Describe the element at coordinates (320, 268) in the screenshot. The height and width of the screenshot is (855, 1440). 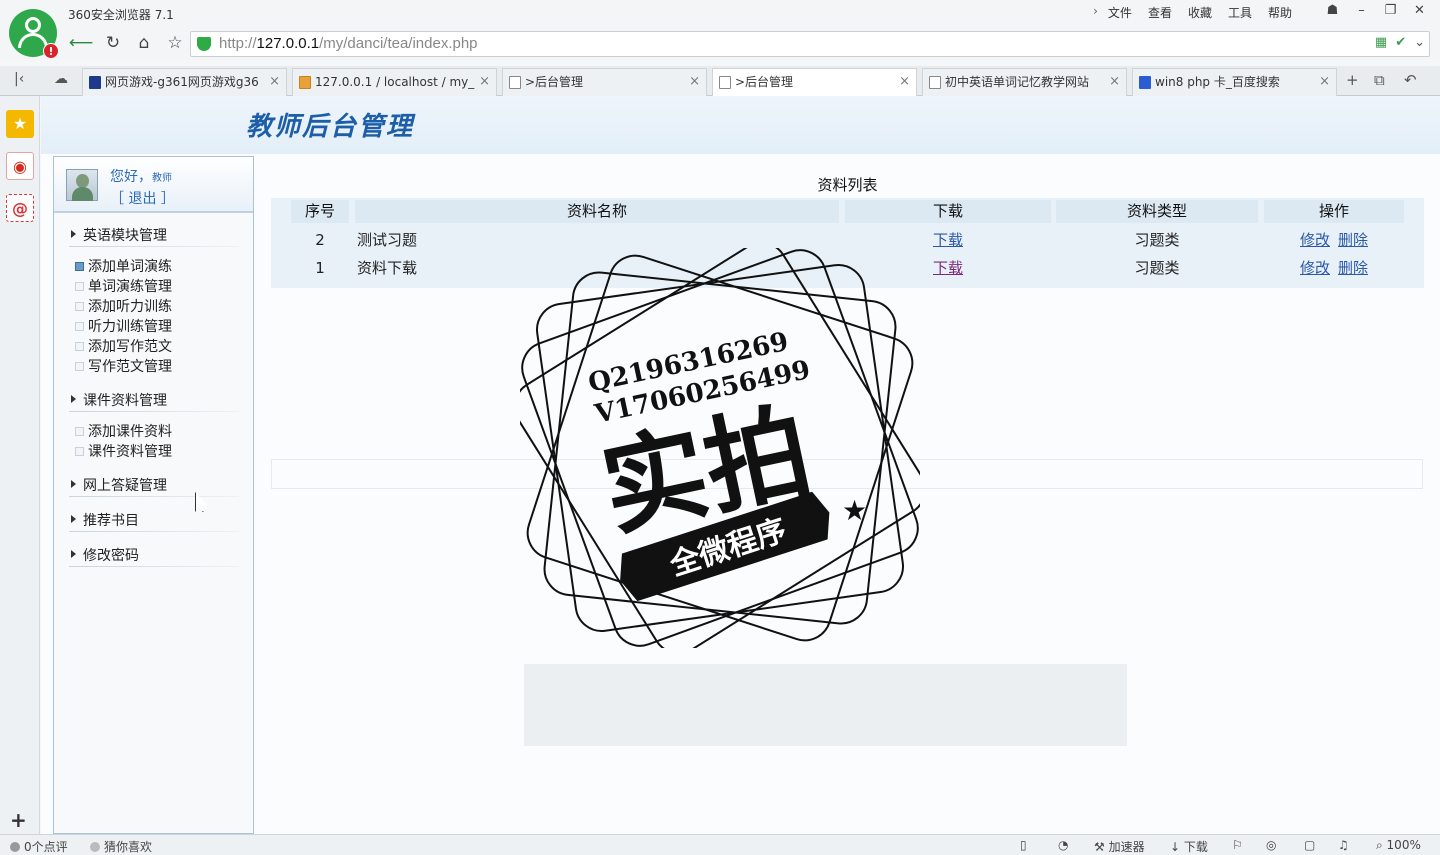
I see `cell-id: 1` at that location.